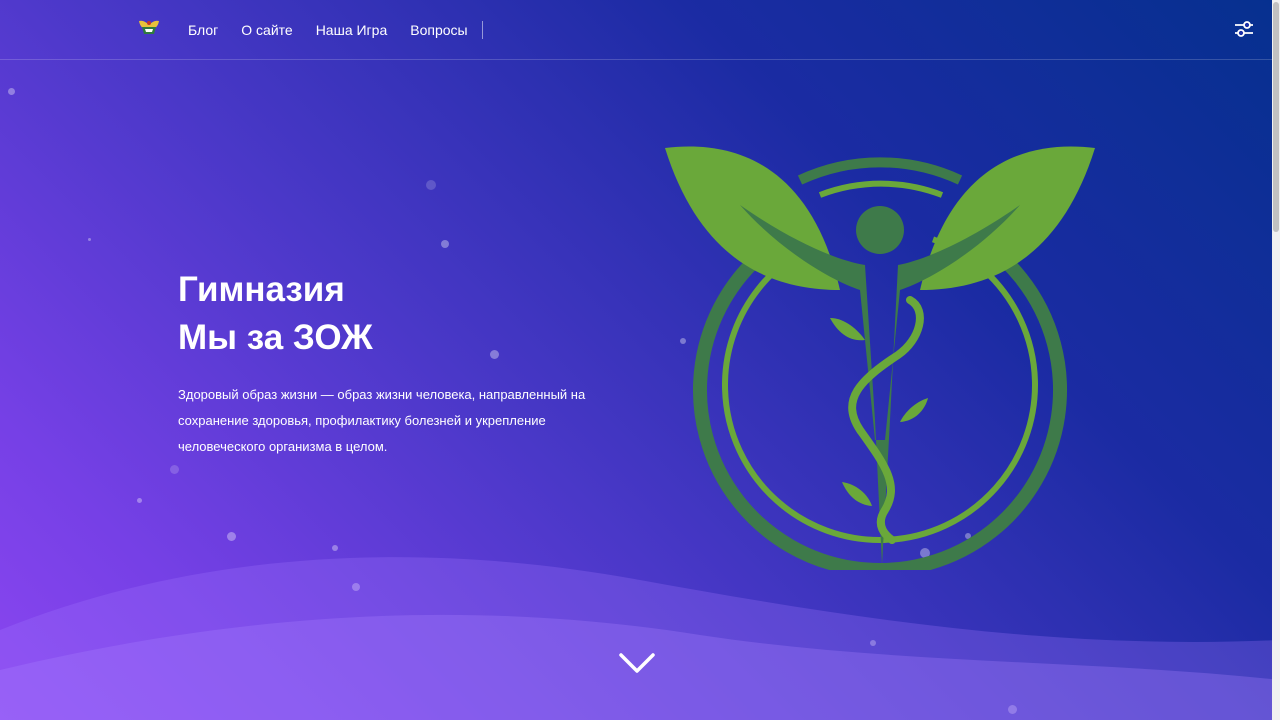 Image resolution: width=1280 pixels, height=720 pixels. What do you see at coordinates (1276, 360) in the screenshot?
I see `scrollbar` at bounding box center [1276, 360].